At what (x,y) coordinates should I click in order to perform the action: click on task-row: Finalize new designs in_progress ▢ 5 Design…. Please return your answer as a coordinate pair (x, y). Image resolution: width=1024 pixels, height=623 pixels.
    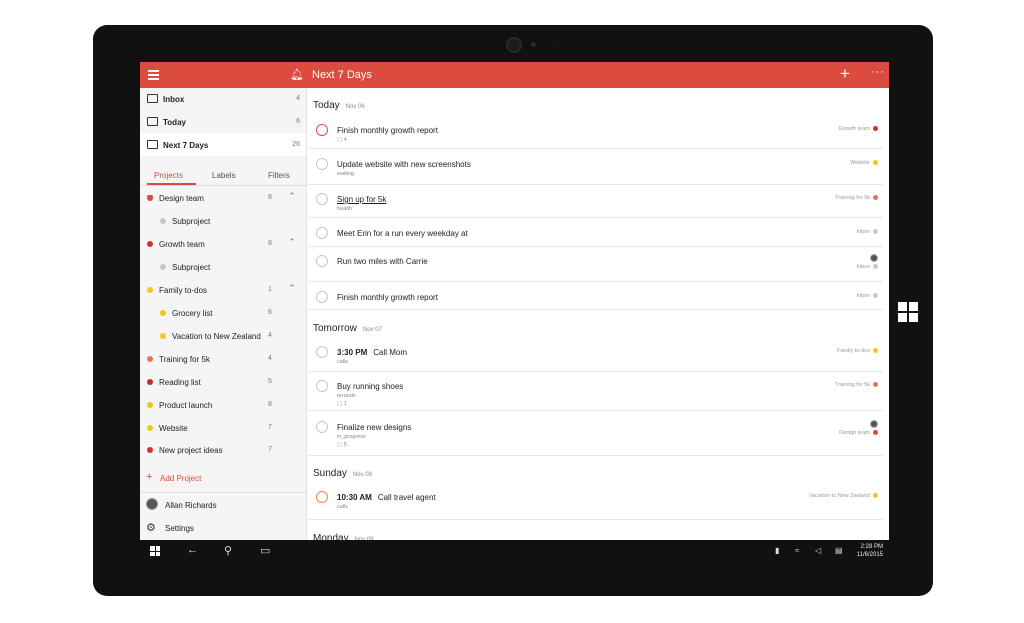
    Looking at the image, I should click on (595, 436).